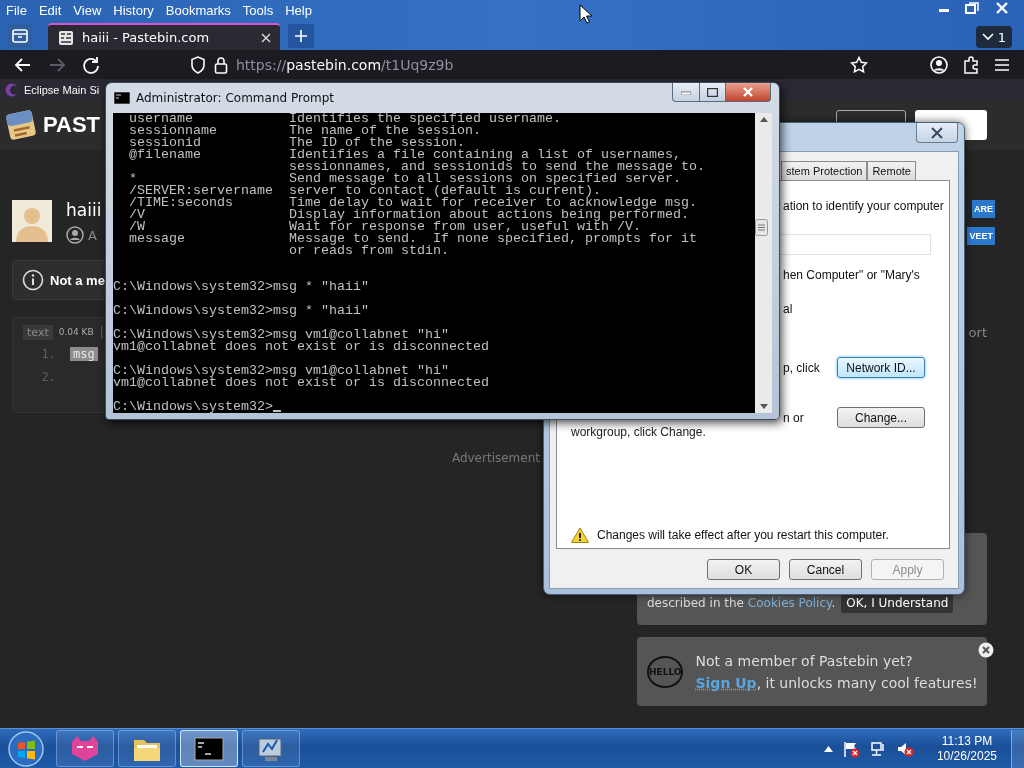 The image size is (1024, 768). I want to click on tab-count-button: 1, so click(993, 37).